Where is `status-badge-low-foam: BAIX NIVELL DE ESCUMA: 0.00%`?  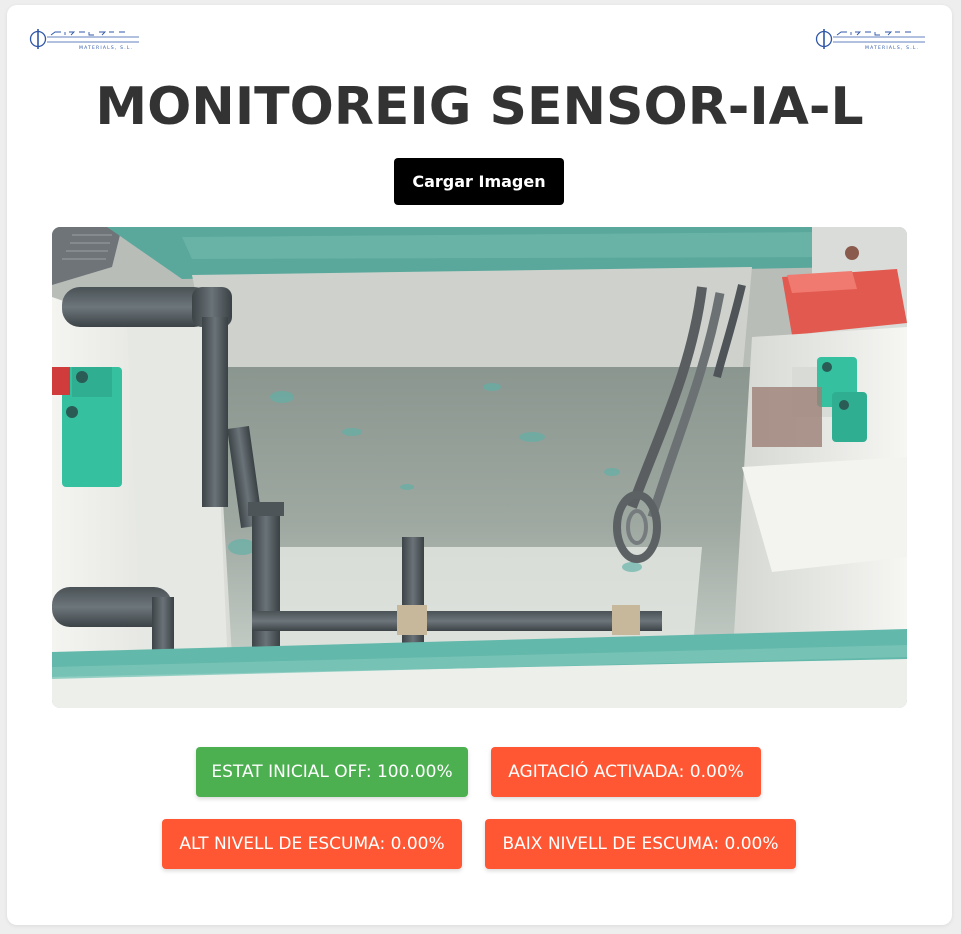 status-badge-low-foam: BAIX NIVELL DE ESCUMA: 0.00% is located at coordinates (640, 844).